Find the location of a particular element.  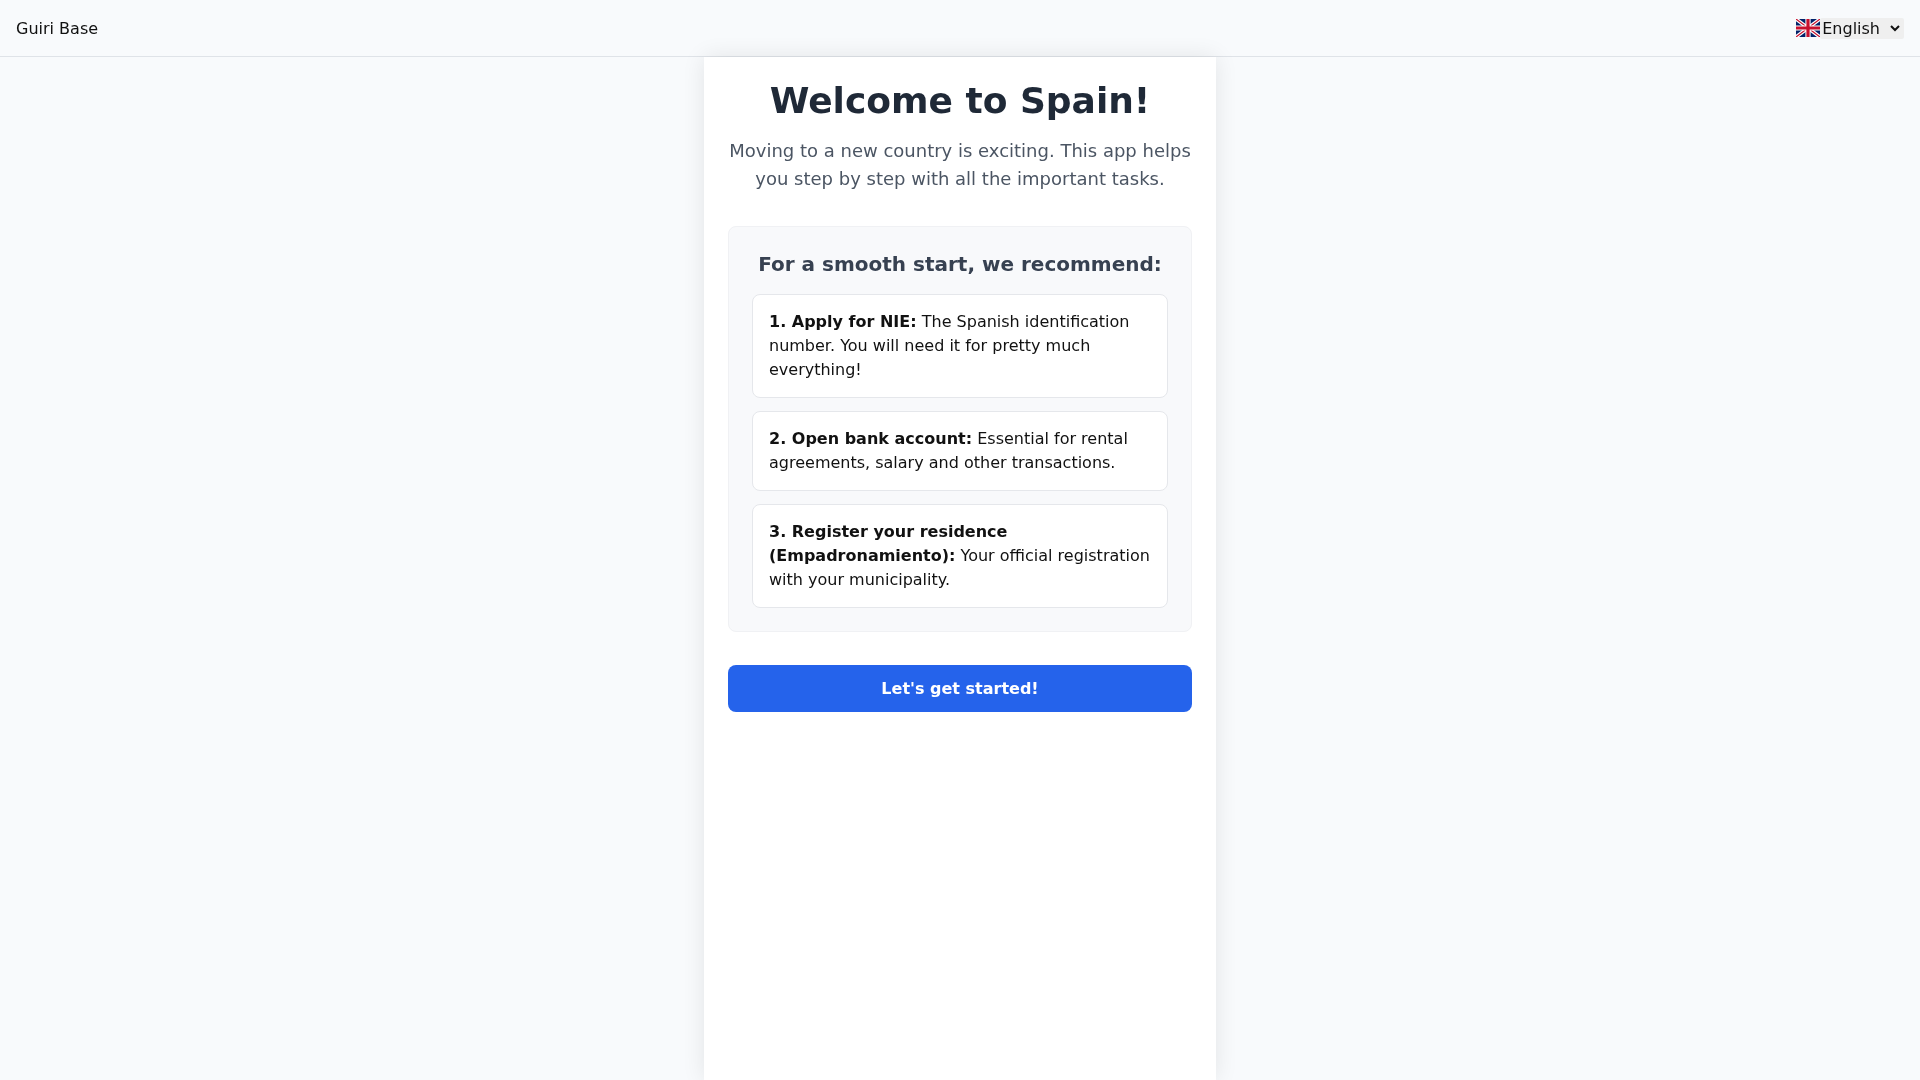

flag-icon is located at coordinates (1808, 28).